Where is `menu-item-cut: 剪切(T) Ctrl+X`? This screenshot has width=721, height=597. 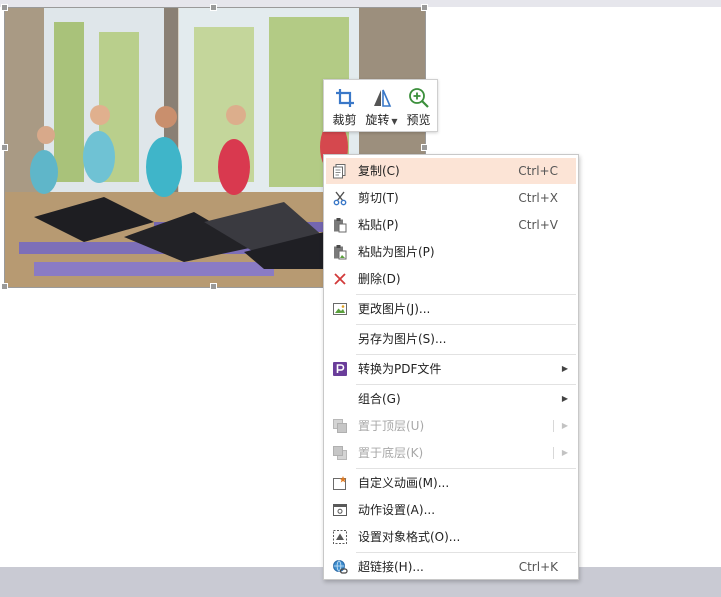
menu-item-cut: 剪切(T) Ctrl+X is located at coordinates (451, 198).